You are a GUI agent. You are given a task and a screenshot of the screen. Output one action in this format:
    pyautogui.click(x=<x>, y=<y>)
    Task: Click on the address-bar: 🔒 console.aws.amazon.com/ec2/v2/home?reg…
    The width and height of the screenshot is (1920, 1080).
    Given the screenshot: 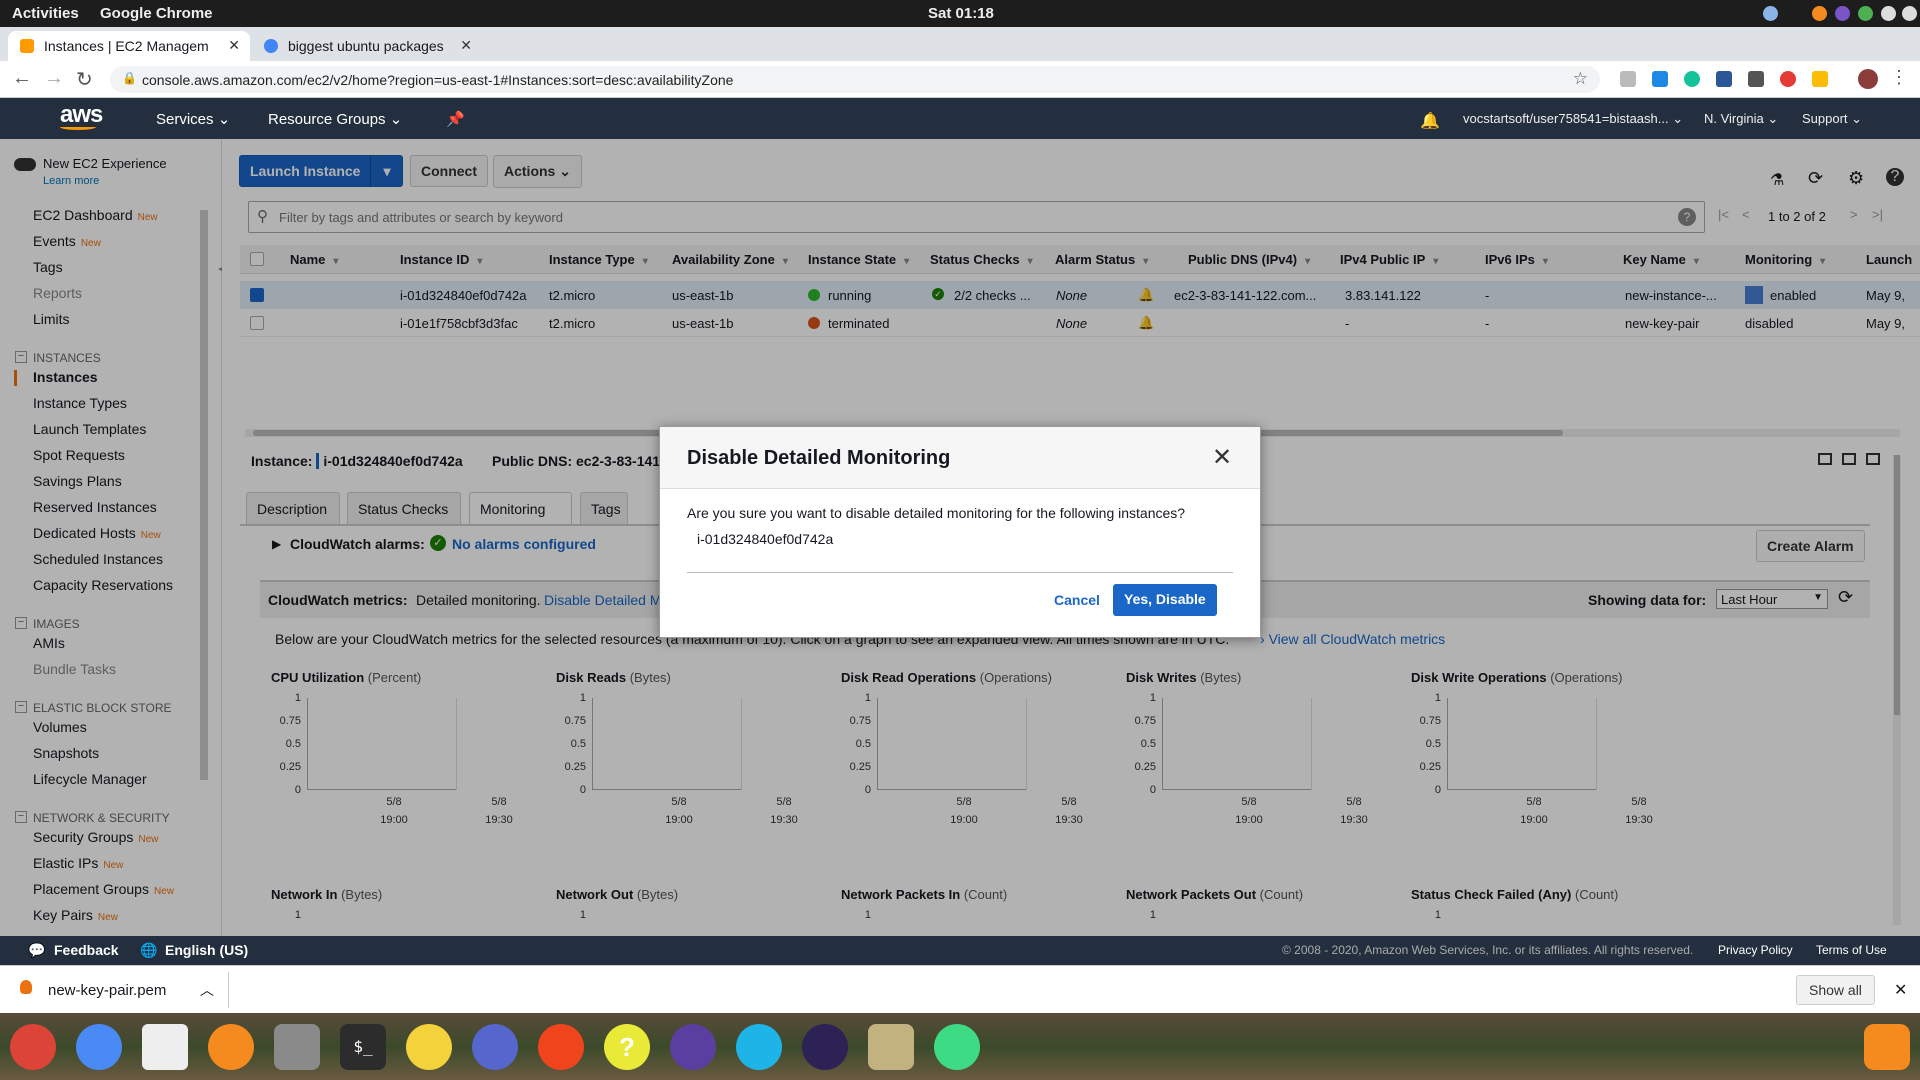 What is the action you would take?
    pyautogui.click(x=855, y=79)
    